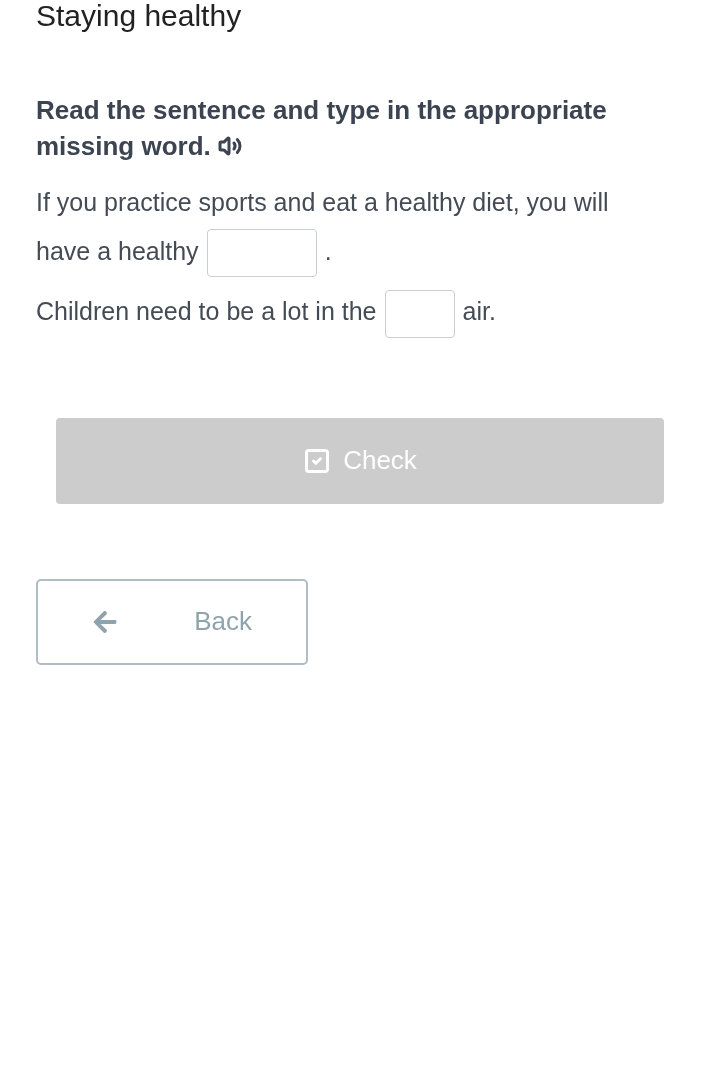  I want to click on speaker-icon, so click(230, 146).